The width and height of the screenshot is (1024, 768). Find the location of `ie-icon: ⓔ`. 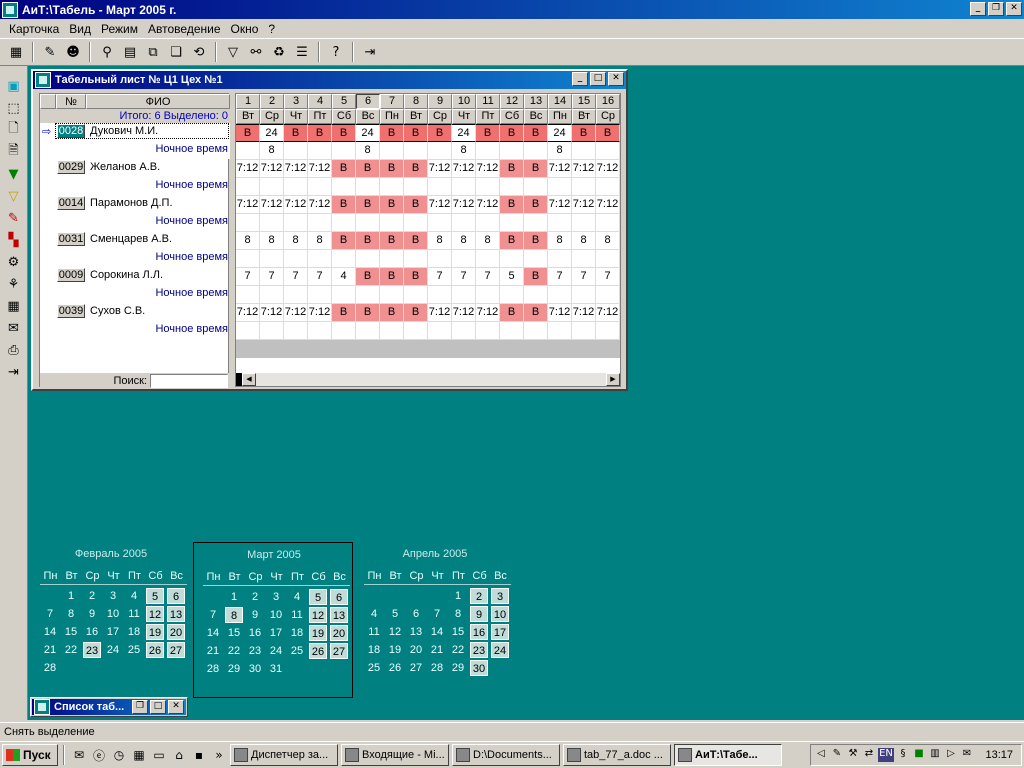

ie-icon: ⓔ is located at coordinates (99, 755).